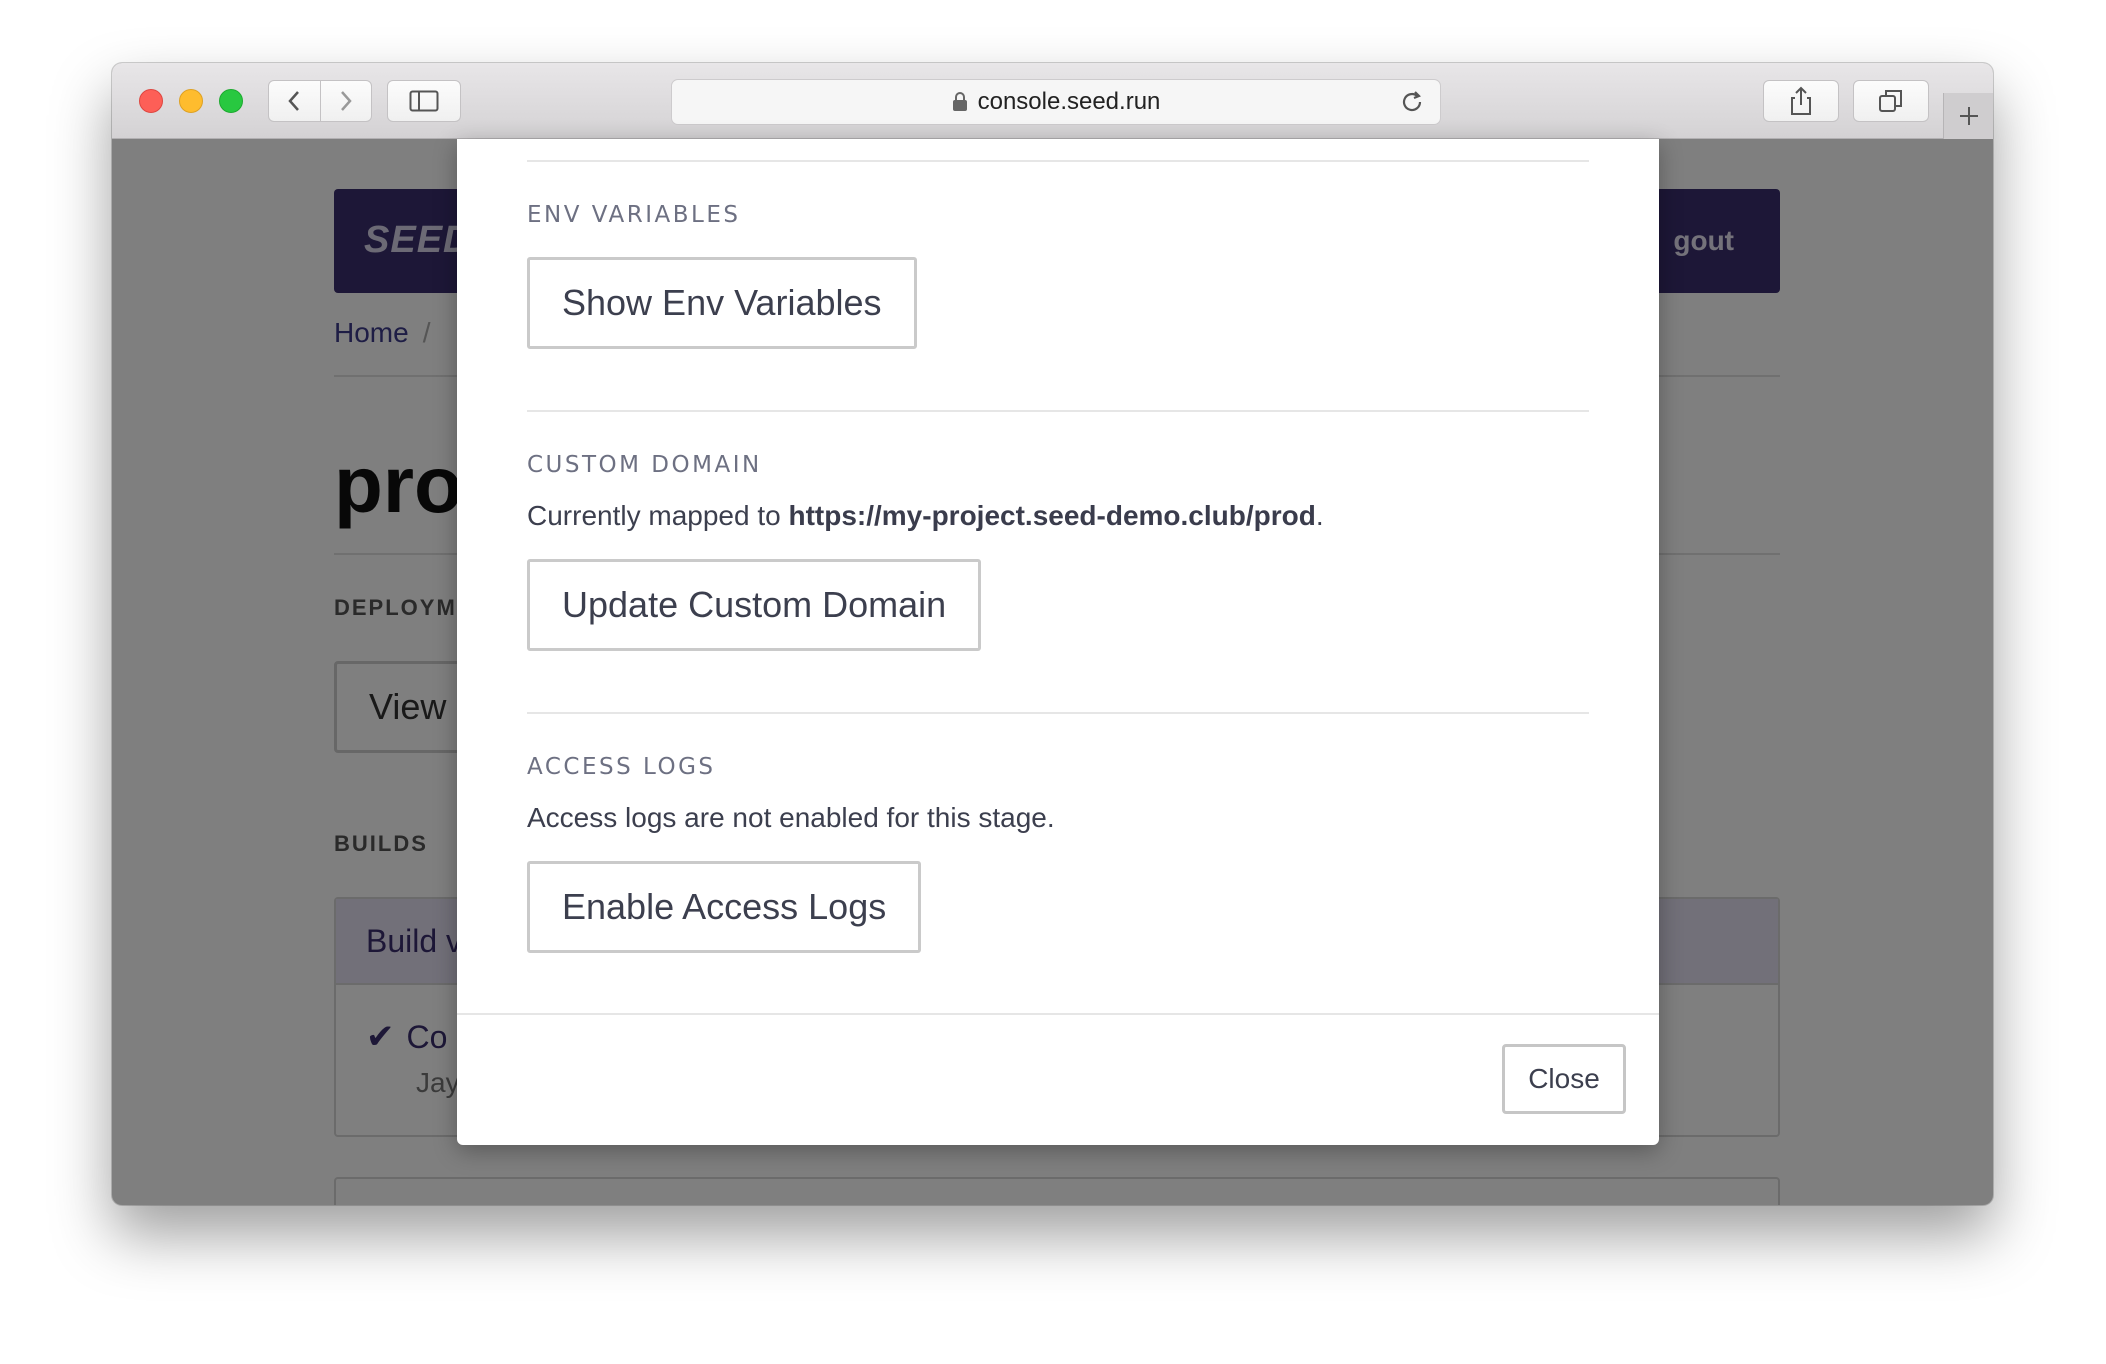  I want to click on update-custom-domain-button: Update Custom Domain, so click(754, 605).